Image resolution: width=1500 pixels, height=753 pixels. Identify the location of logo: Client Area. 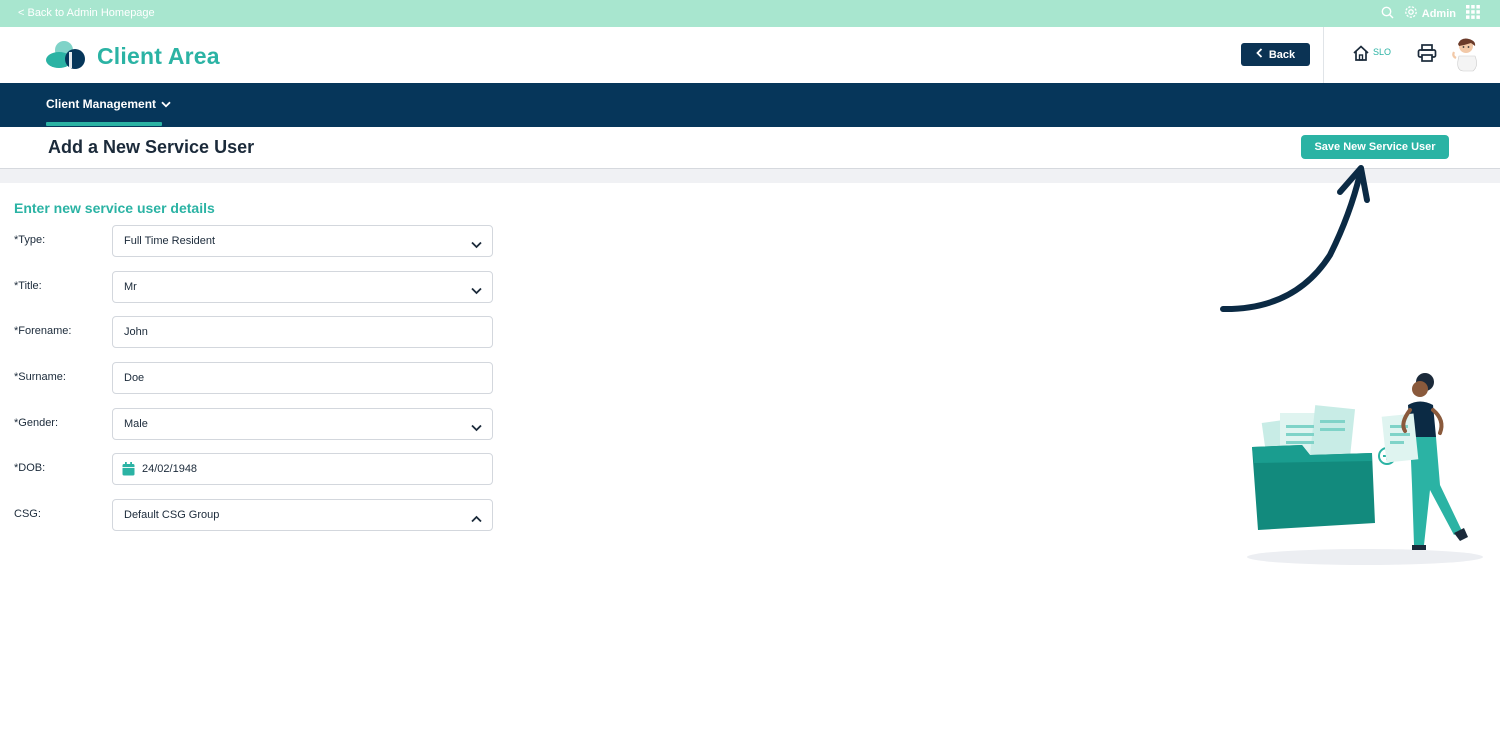
(132, 56).